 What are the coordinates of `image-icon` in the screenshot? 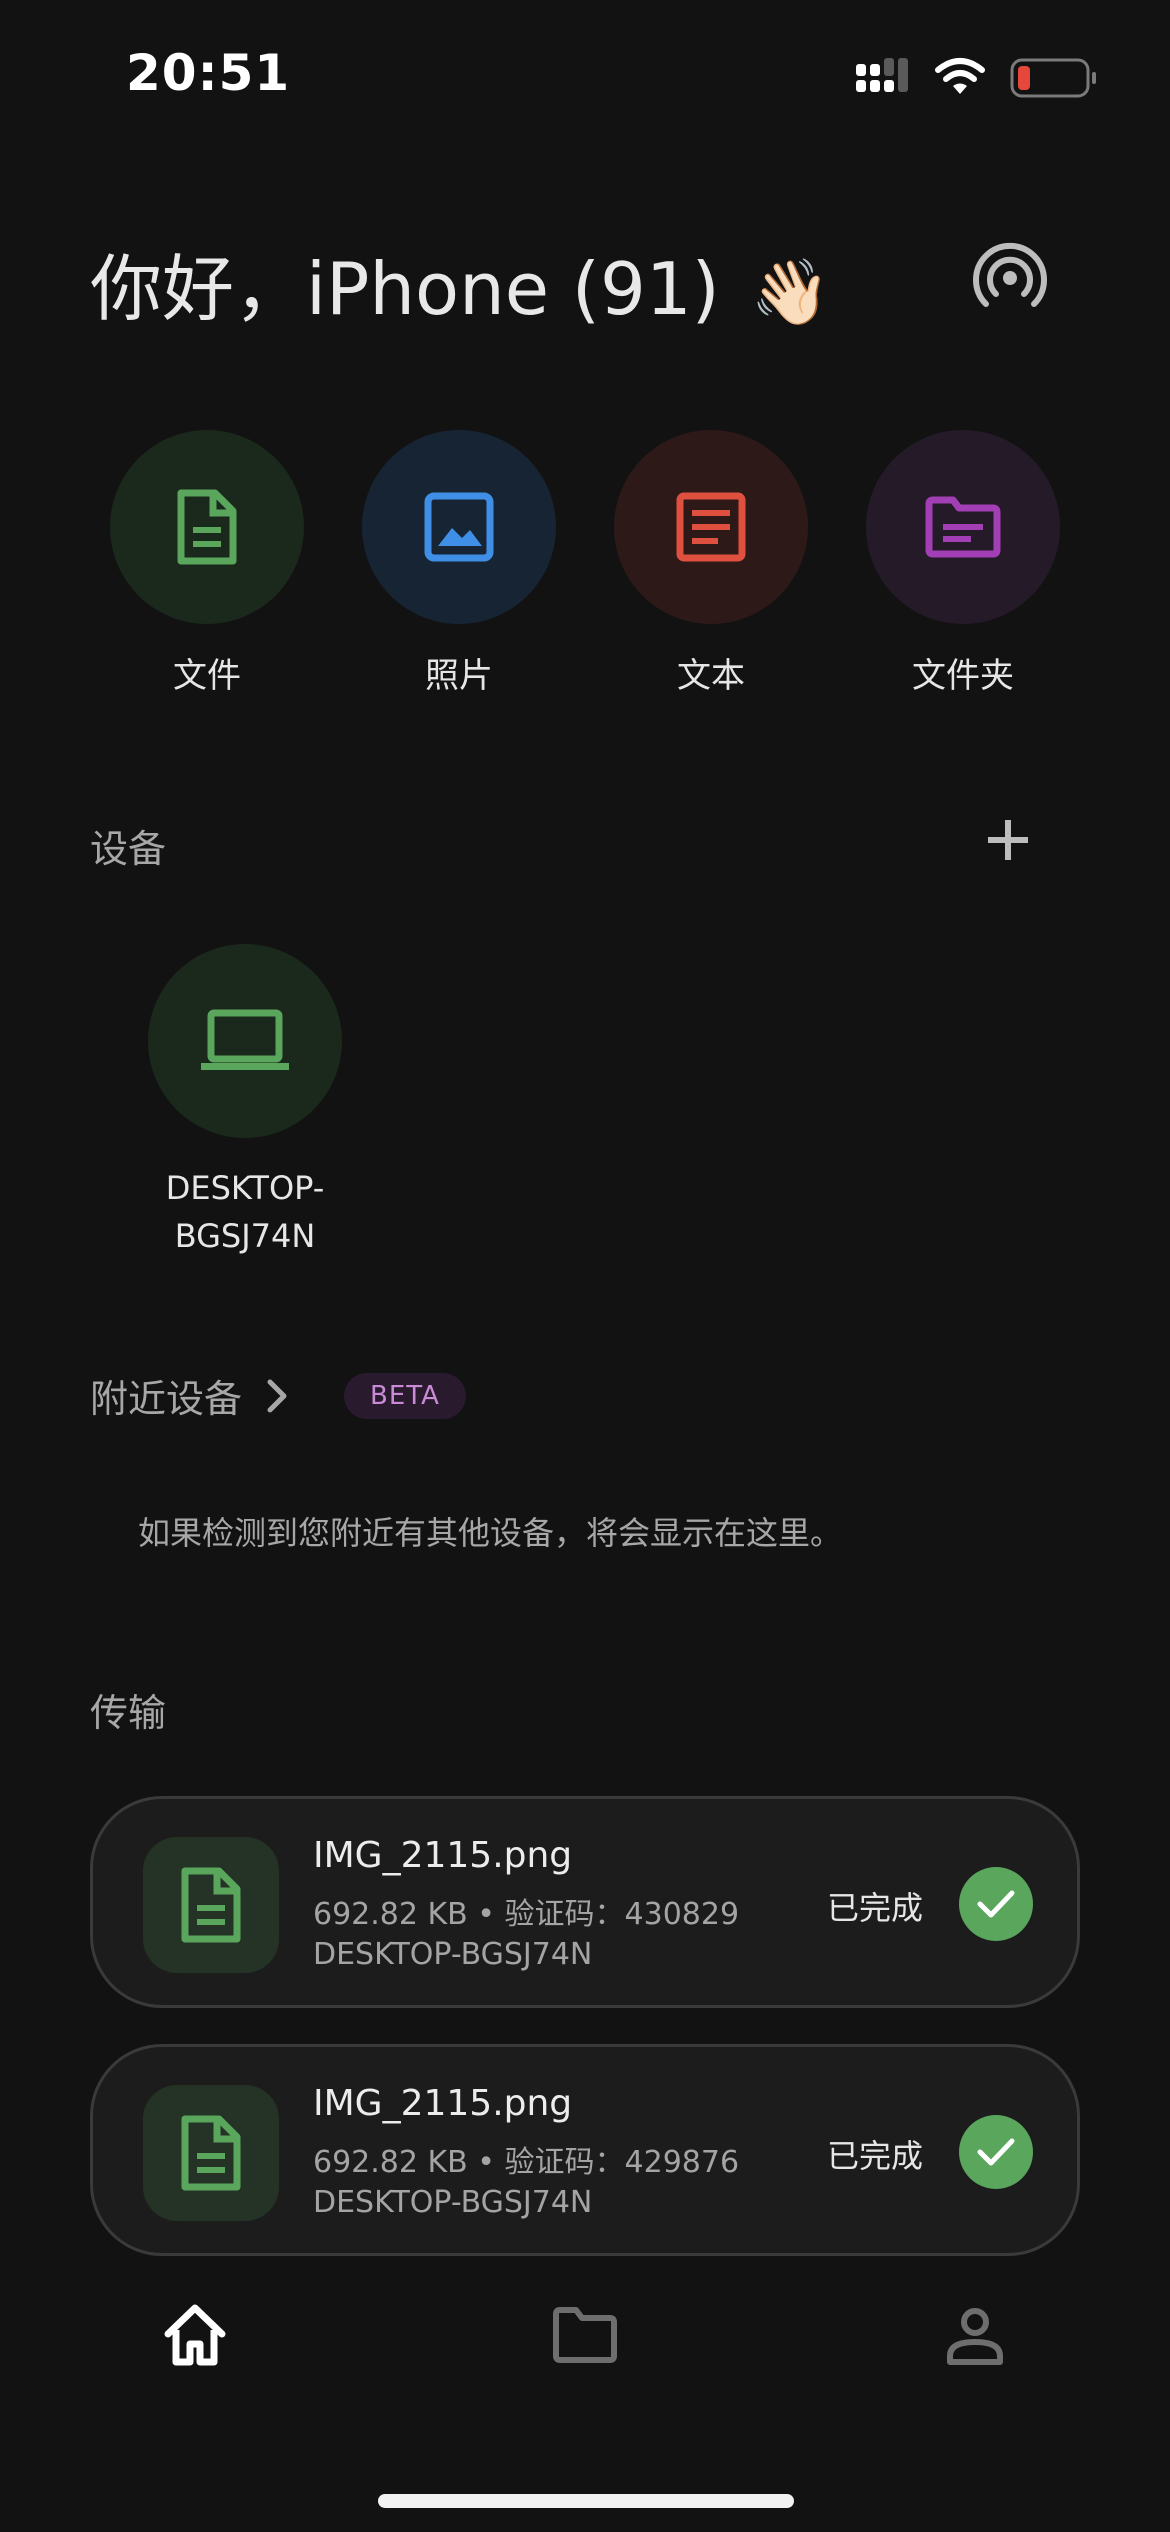 It's located at (459, 527).